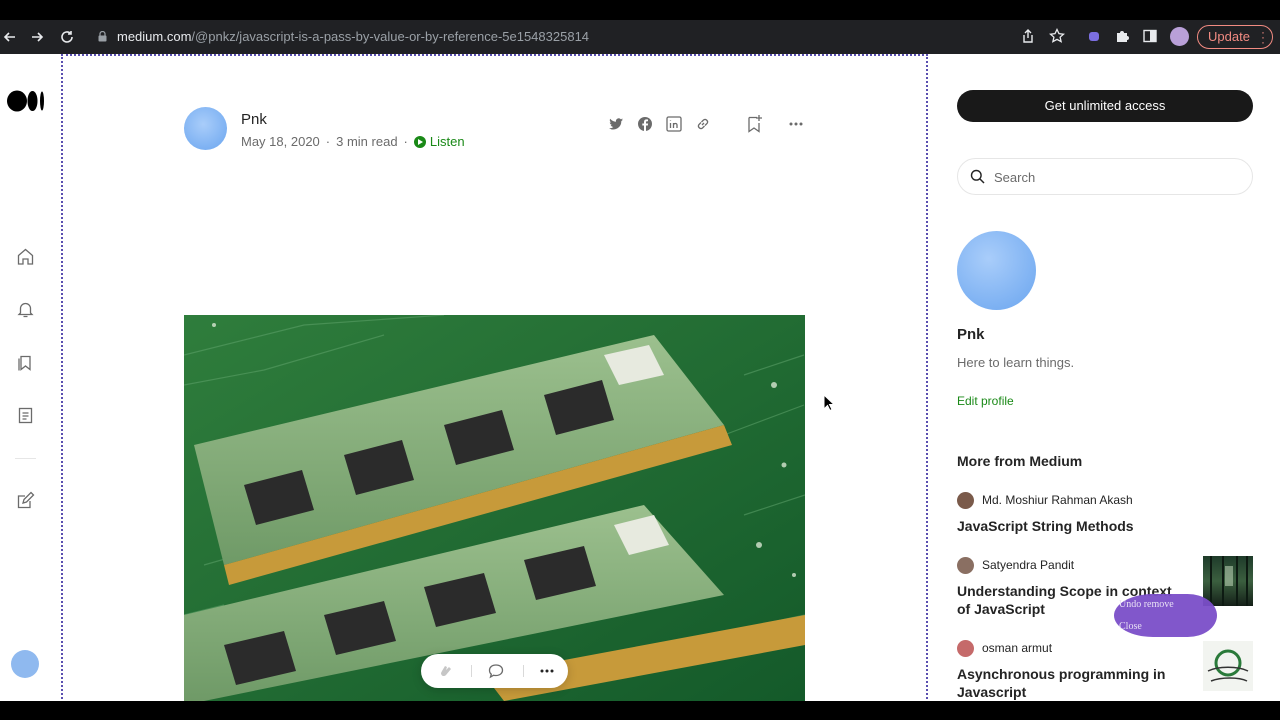 Image resolution: width=1280 pixels, height=720 pixels. I want to click on article-meta: May 18, 2020 · 3 min read · Listen, so click(353, 141).